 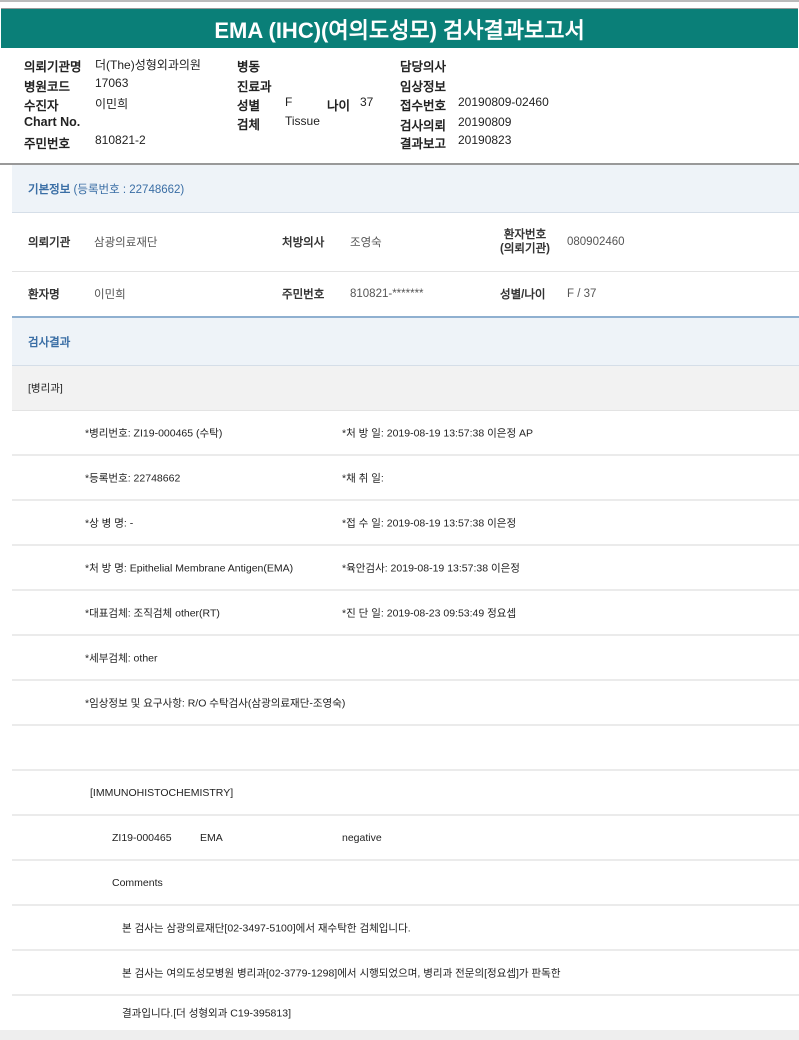 What do you see at coordinates (266, 928) in the screenshot?
I see `comment: 본 검사는 삼광의료재단[02-3497-5100]에서 재수탁한 검체입니다.` at bounding box center [266, 928].